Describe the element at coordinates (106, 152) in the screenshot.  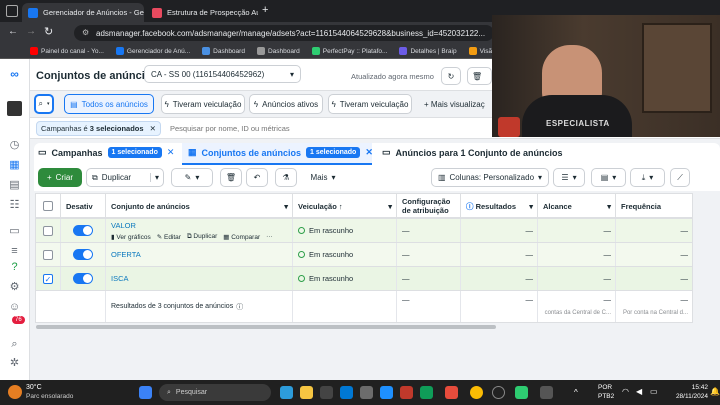
I see `tab-campaigns: ▭ Campanhas 1 selecionado ✕` at that location.